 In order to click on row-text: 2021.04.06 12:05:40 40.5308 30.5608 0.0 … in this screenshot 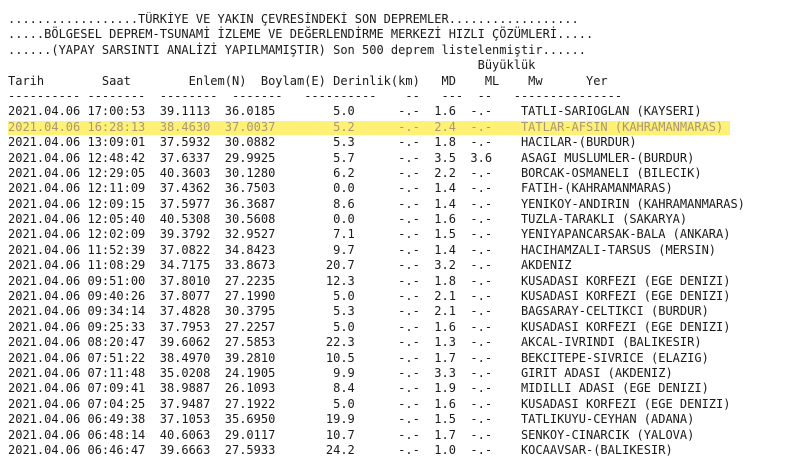, I will do `click(348, 219)`.